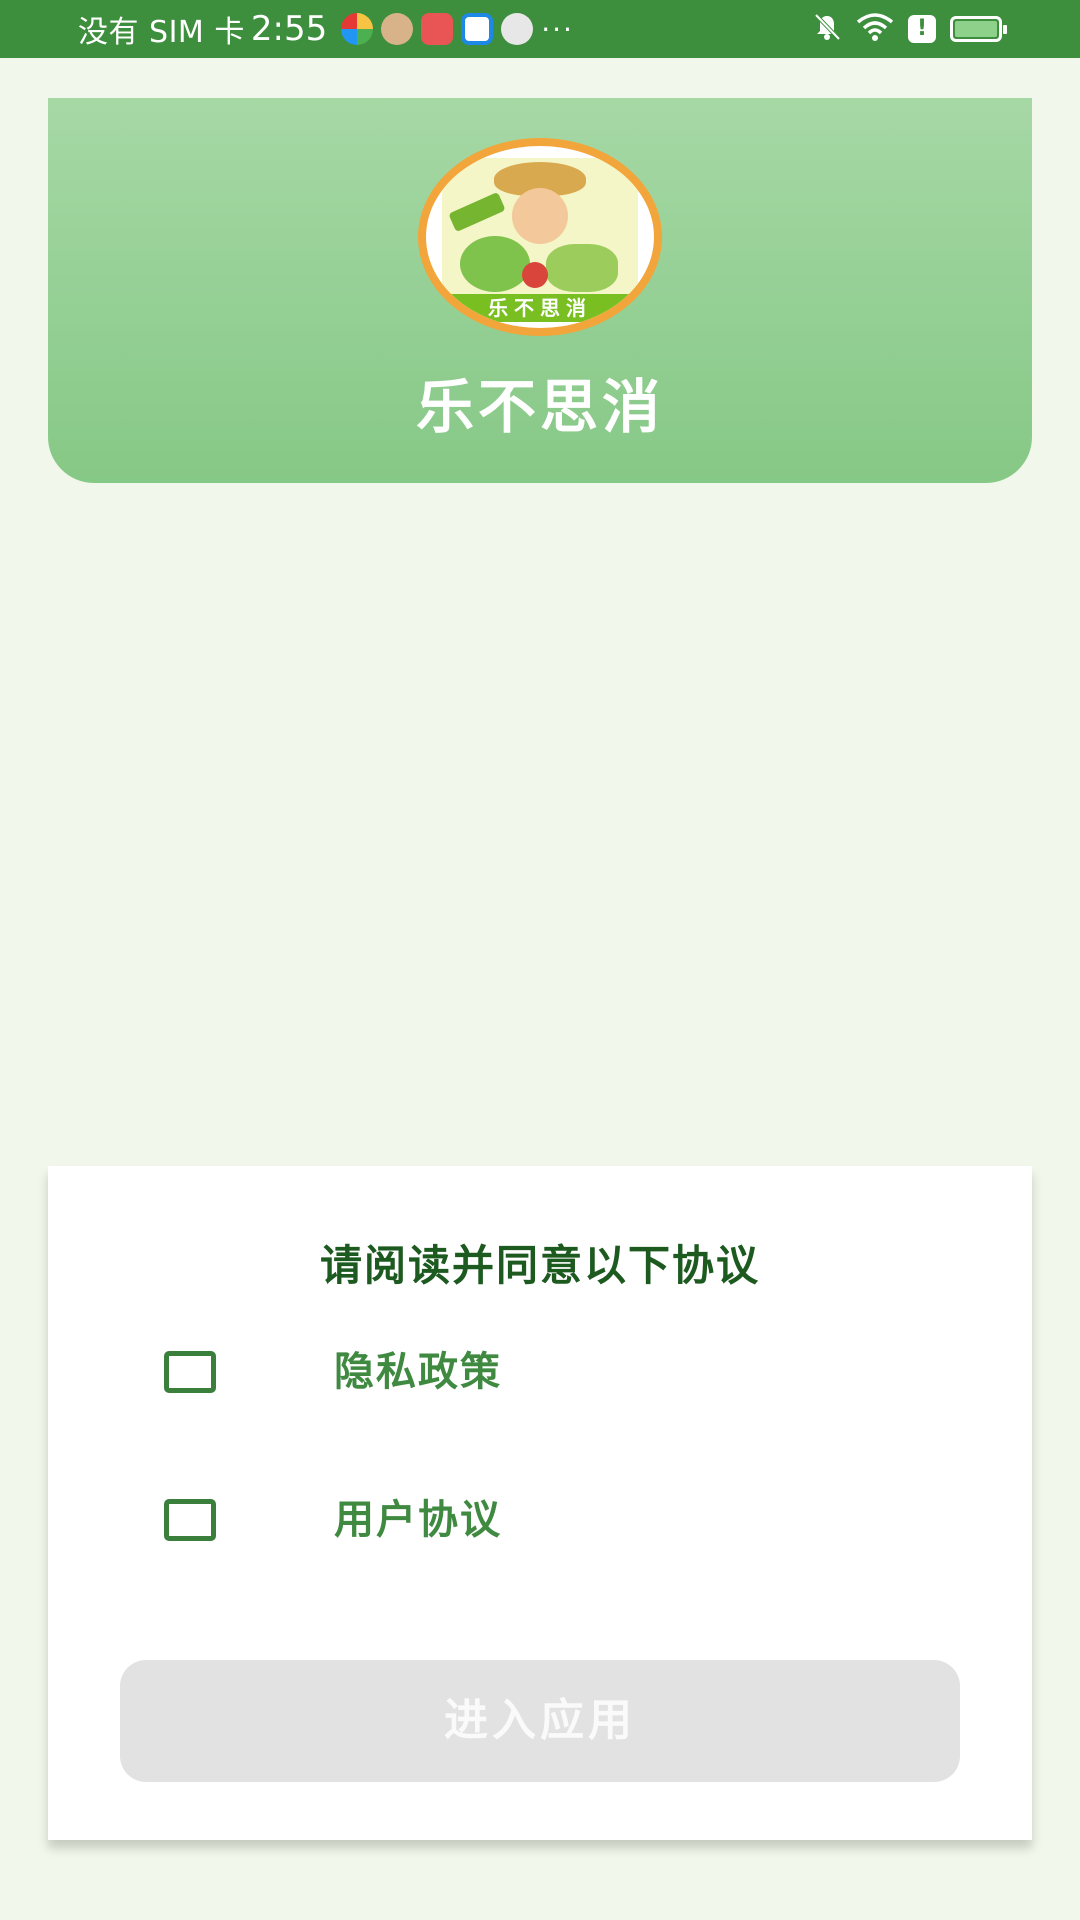  I want to click on status-left: 没有 SIM 卡 2:55 ···, so click(326, 29).